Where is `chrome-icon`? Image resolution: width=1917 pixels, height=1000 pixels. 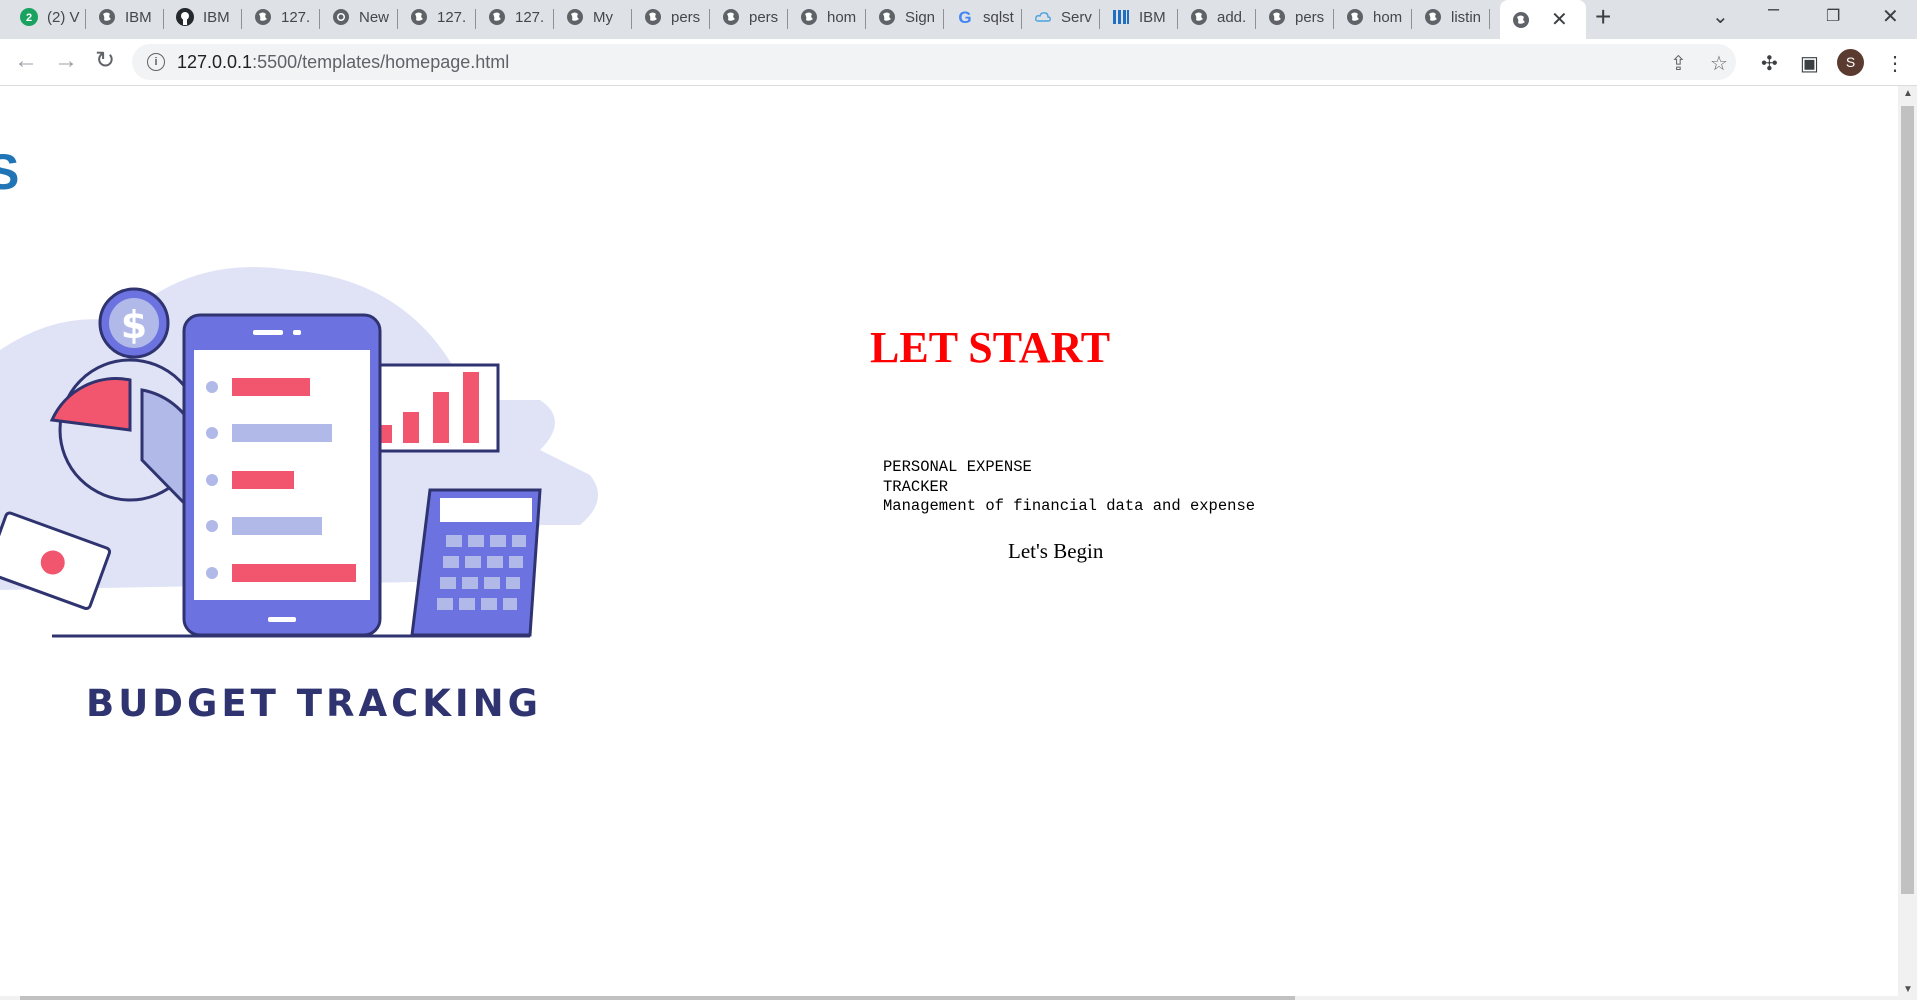 chrome-icon is located at coordinates (341, 17).